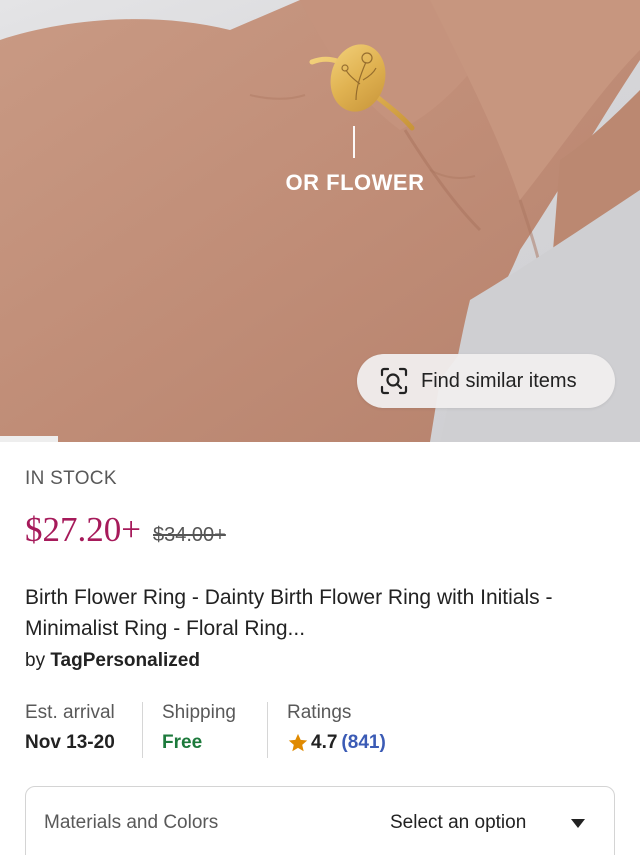 This screenshot has height=855, width=640. I want to click on arrival-label: Est. arrival, so click(70, 712).